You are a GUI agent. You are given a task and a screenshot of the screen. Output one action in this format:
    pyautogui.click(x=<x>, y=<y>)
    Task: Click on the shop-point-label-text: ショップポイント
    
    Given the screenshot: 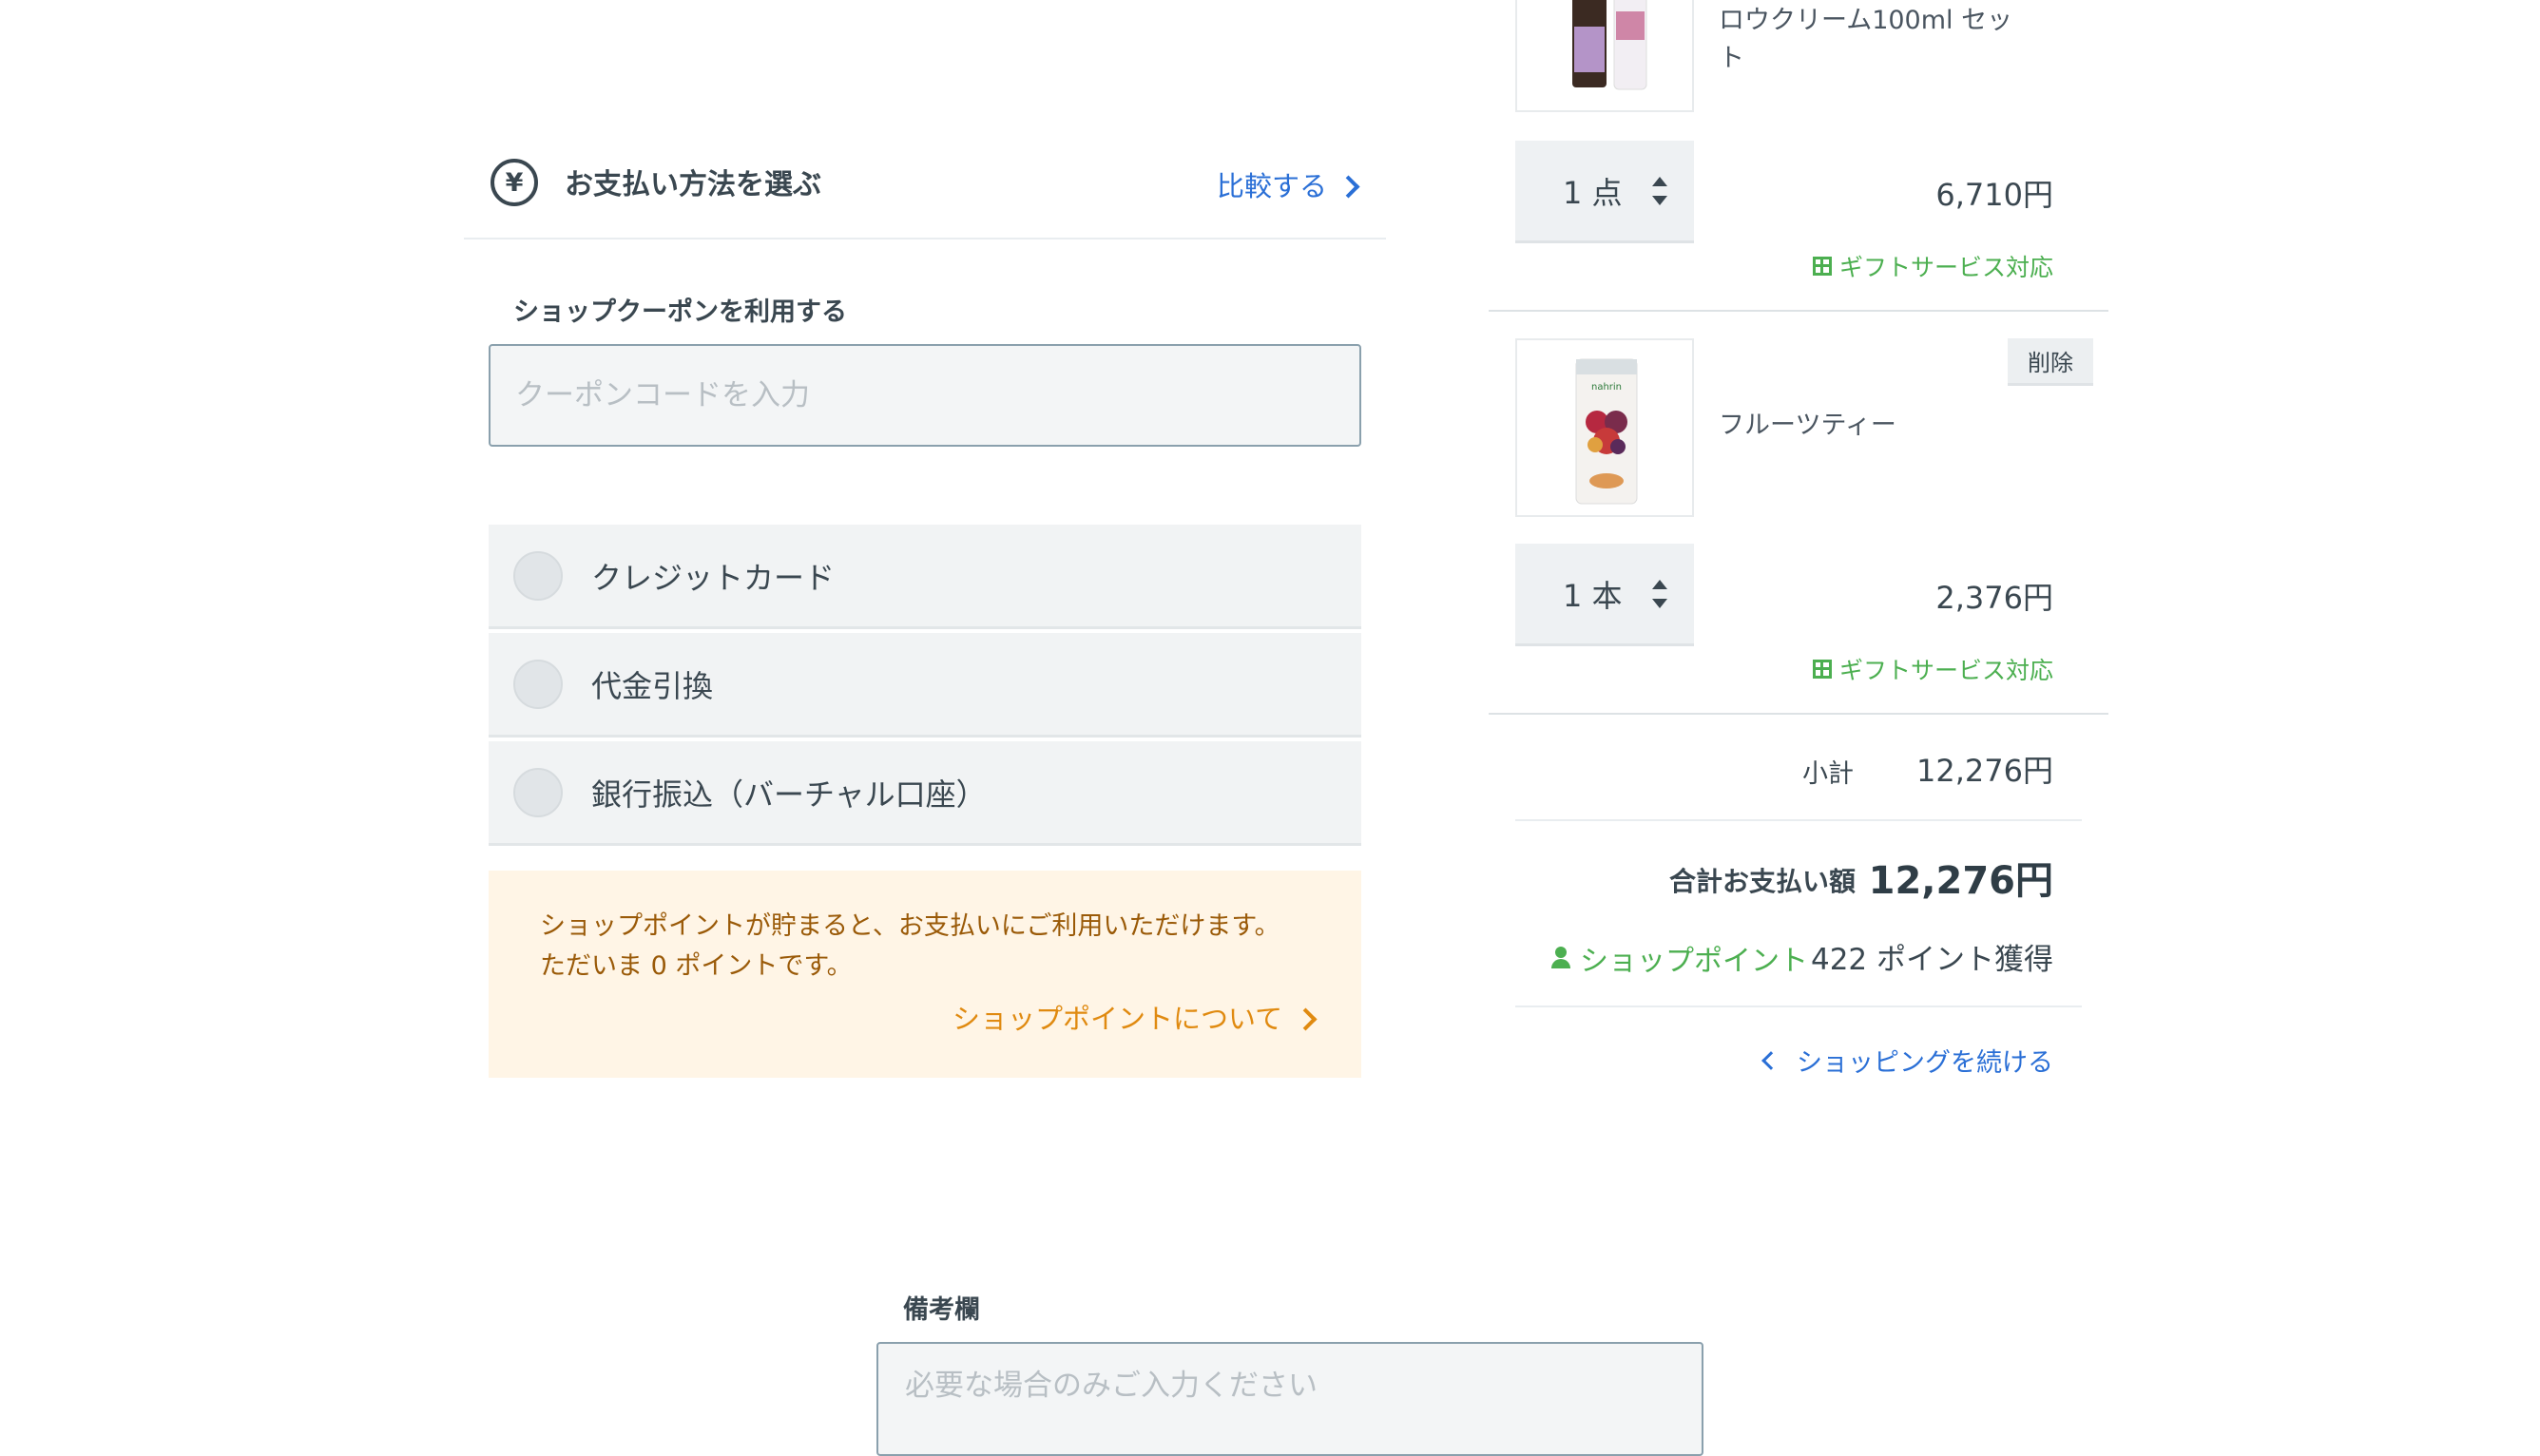 What is the action you would take?
    pyautogui.click(x=1694, y=961)
    